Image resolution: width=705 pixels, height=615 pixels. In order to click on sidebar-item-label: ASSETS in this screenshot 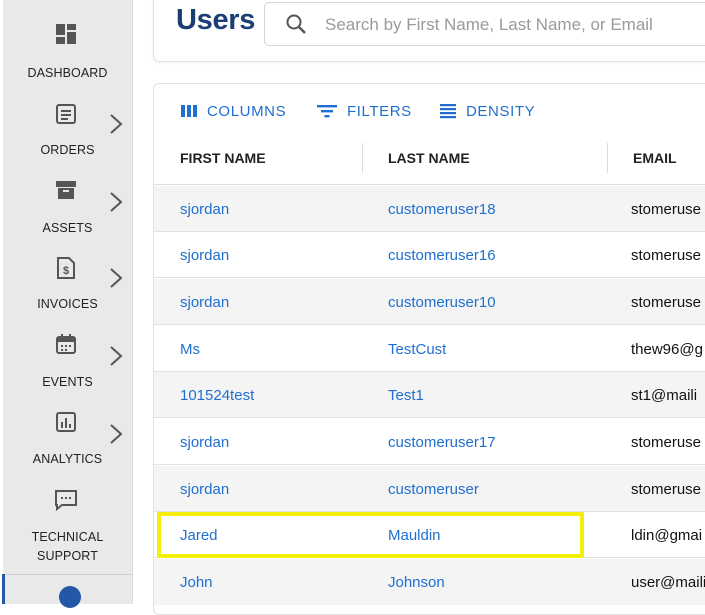, I will do `click(67, 228)`.